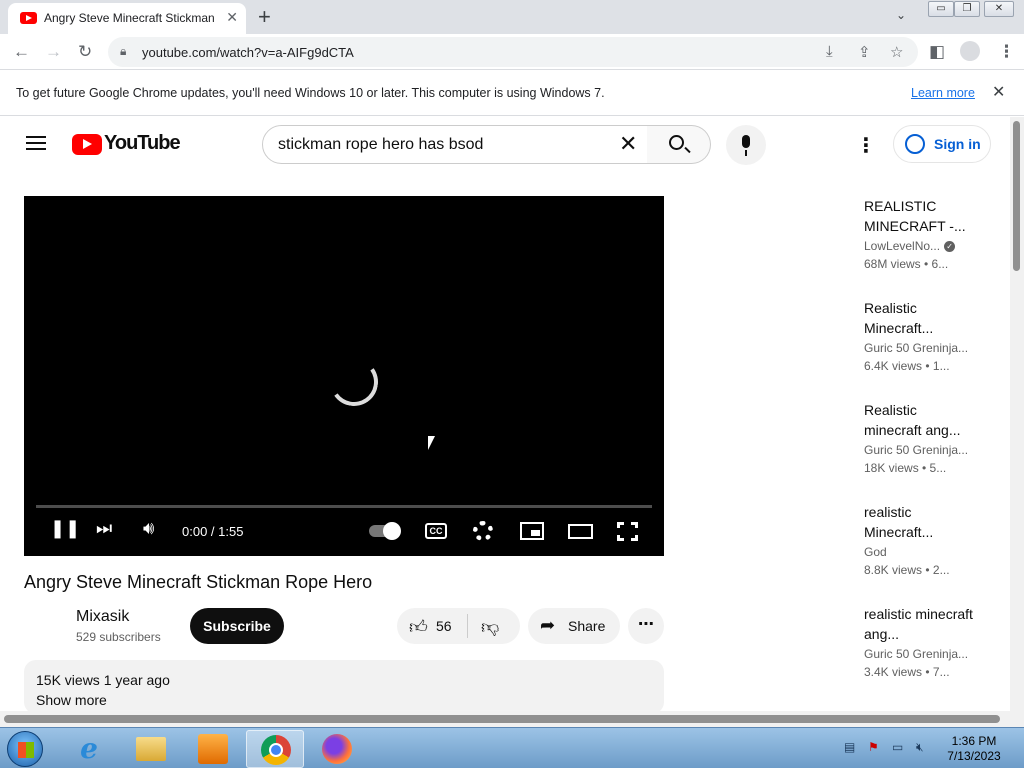 This screenshot has width=1024, height=768. Describe the element at coordinates (102, 617) in the screenshot. I see `channel-name: Mixasik` at that location.